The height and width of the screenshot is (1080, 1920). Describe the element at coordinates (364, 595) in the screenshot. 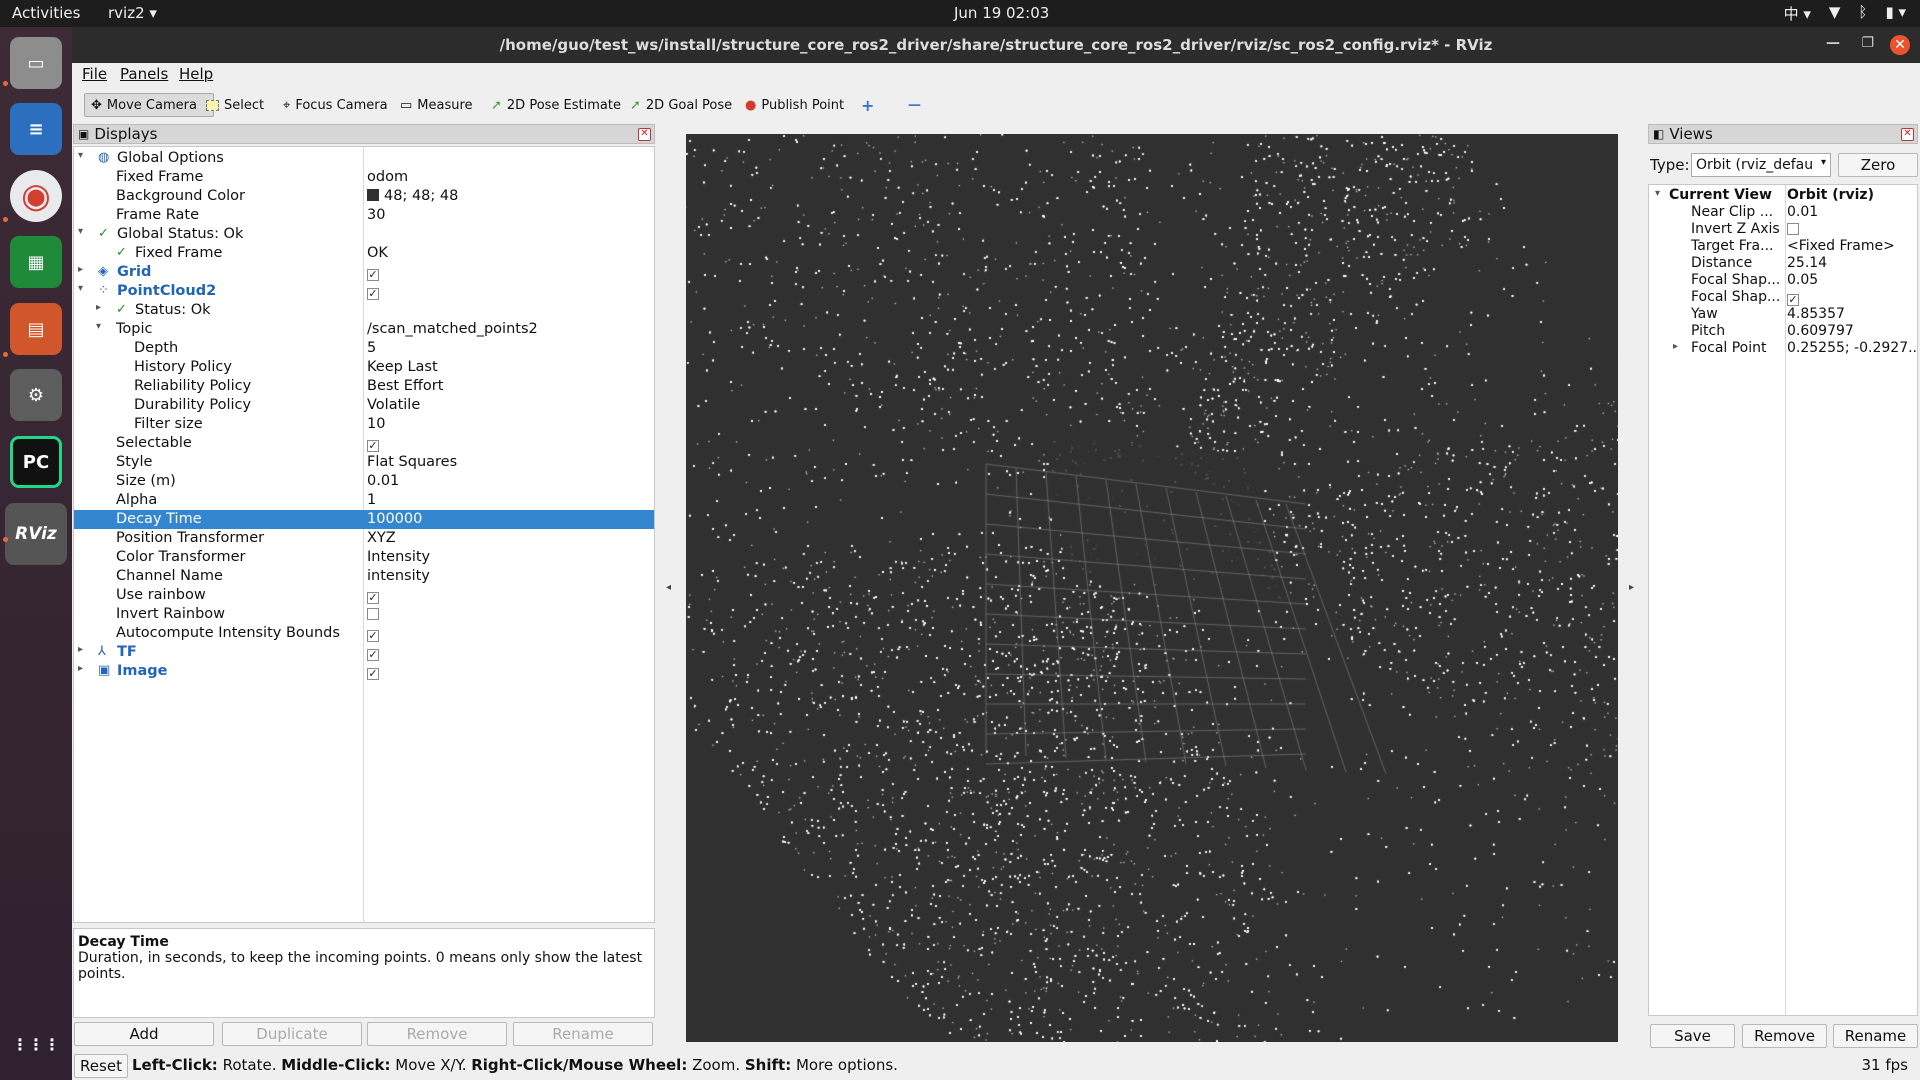

I see `display-row: Use rainbow ✓` at that location.